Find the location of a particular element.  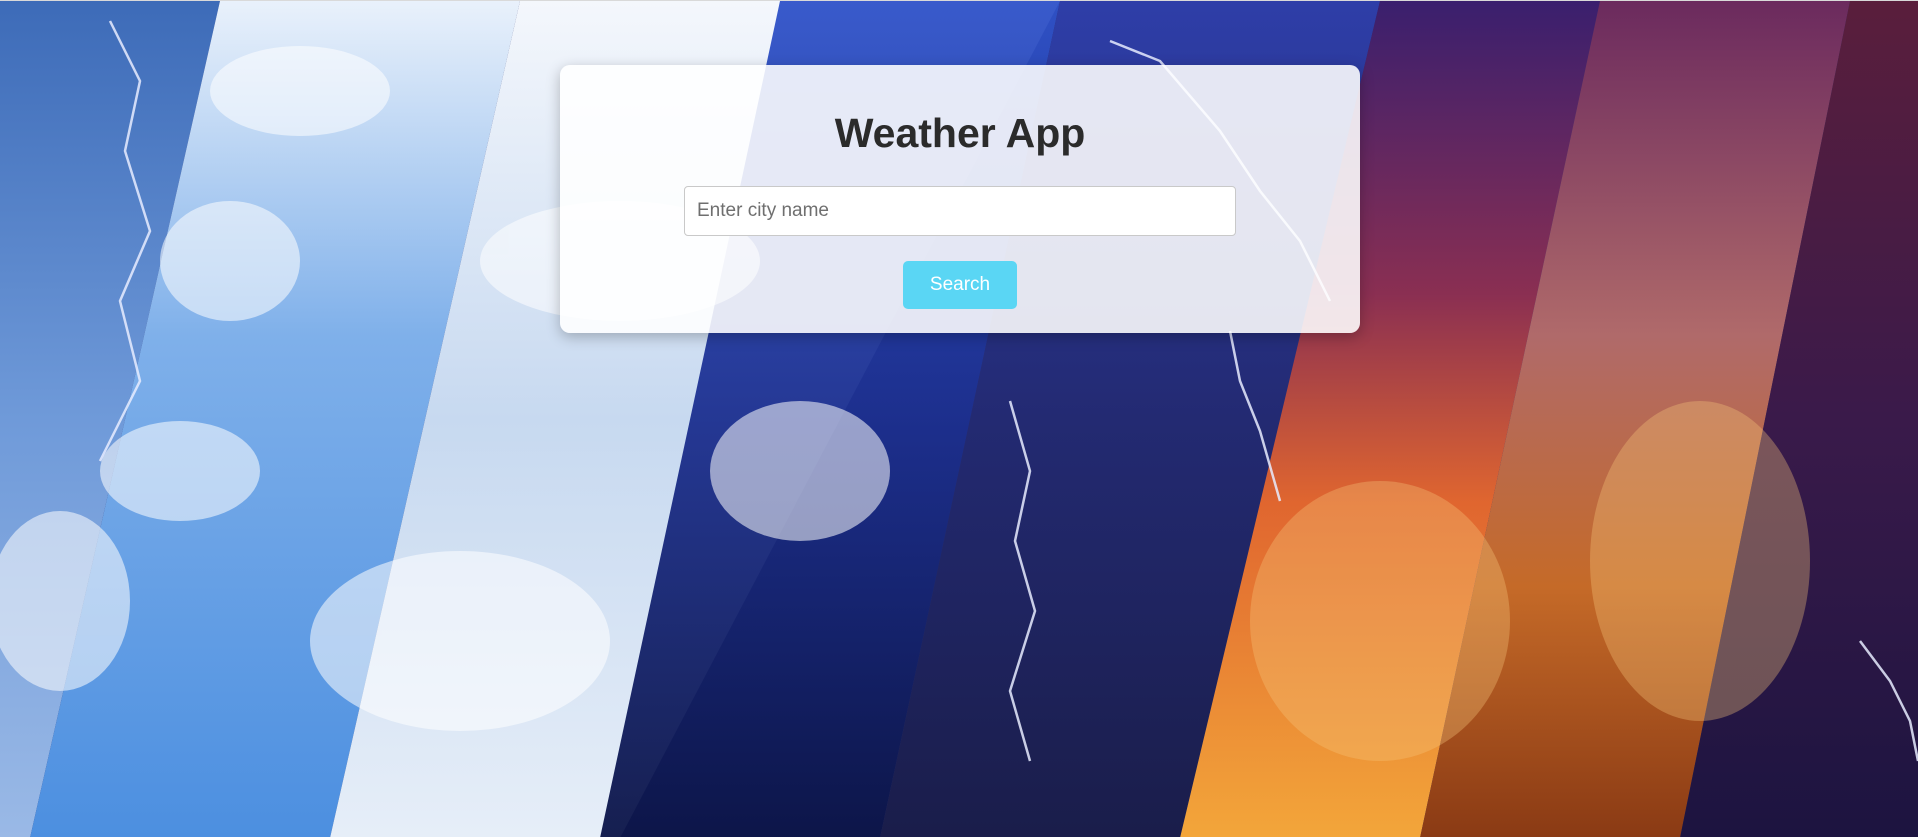

search-button: Search is located at coordinates (960, 285).